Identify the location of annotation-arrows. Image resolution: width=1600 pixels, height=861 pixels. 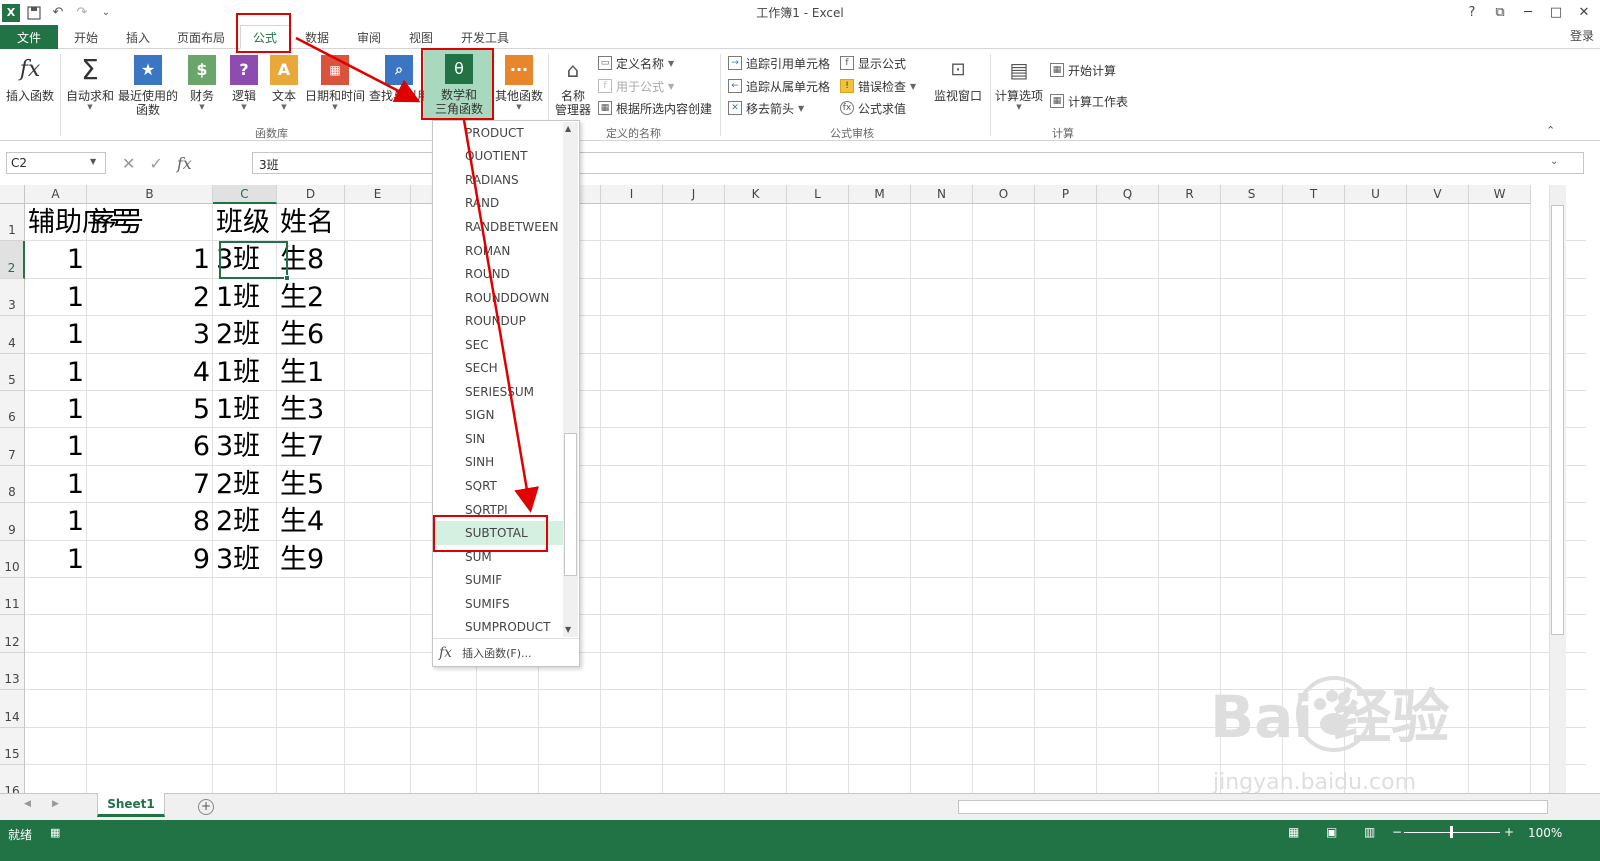
(417, 274).